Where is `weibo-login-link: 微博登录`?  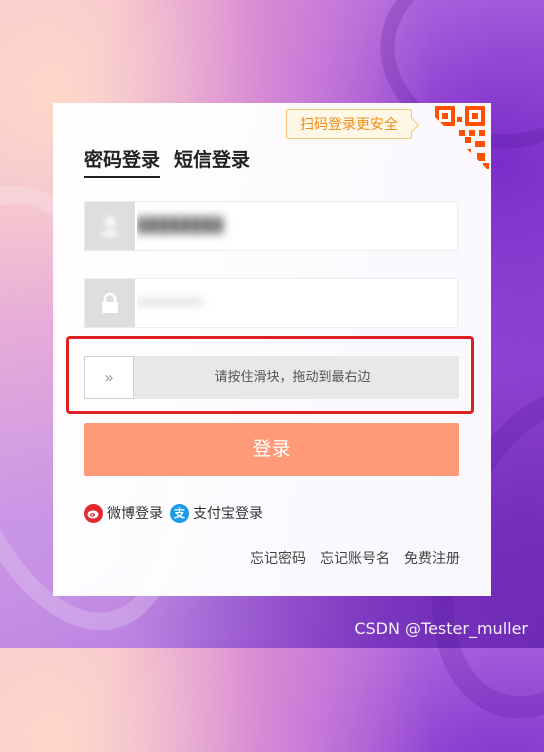
weibo-login-link: 微博登录 is located at coordinates (123, 513).